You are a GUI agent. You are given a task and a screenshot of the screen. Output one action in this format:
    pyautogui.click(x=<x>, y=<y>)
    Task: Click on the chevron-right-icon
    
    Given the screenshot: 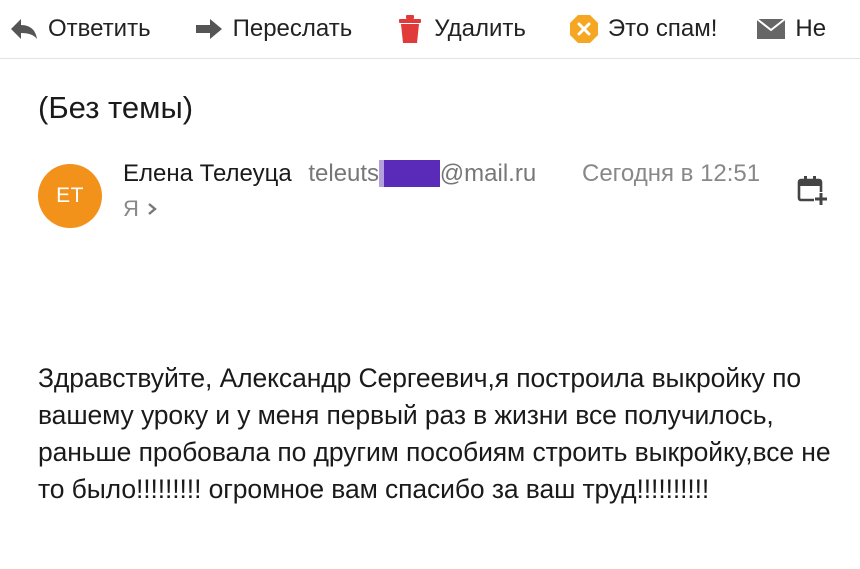 What is the action you would take?
    pyautogui.click(x=152, y=209)
    